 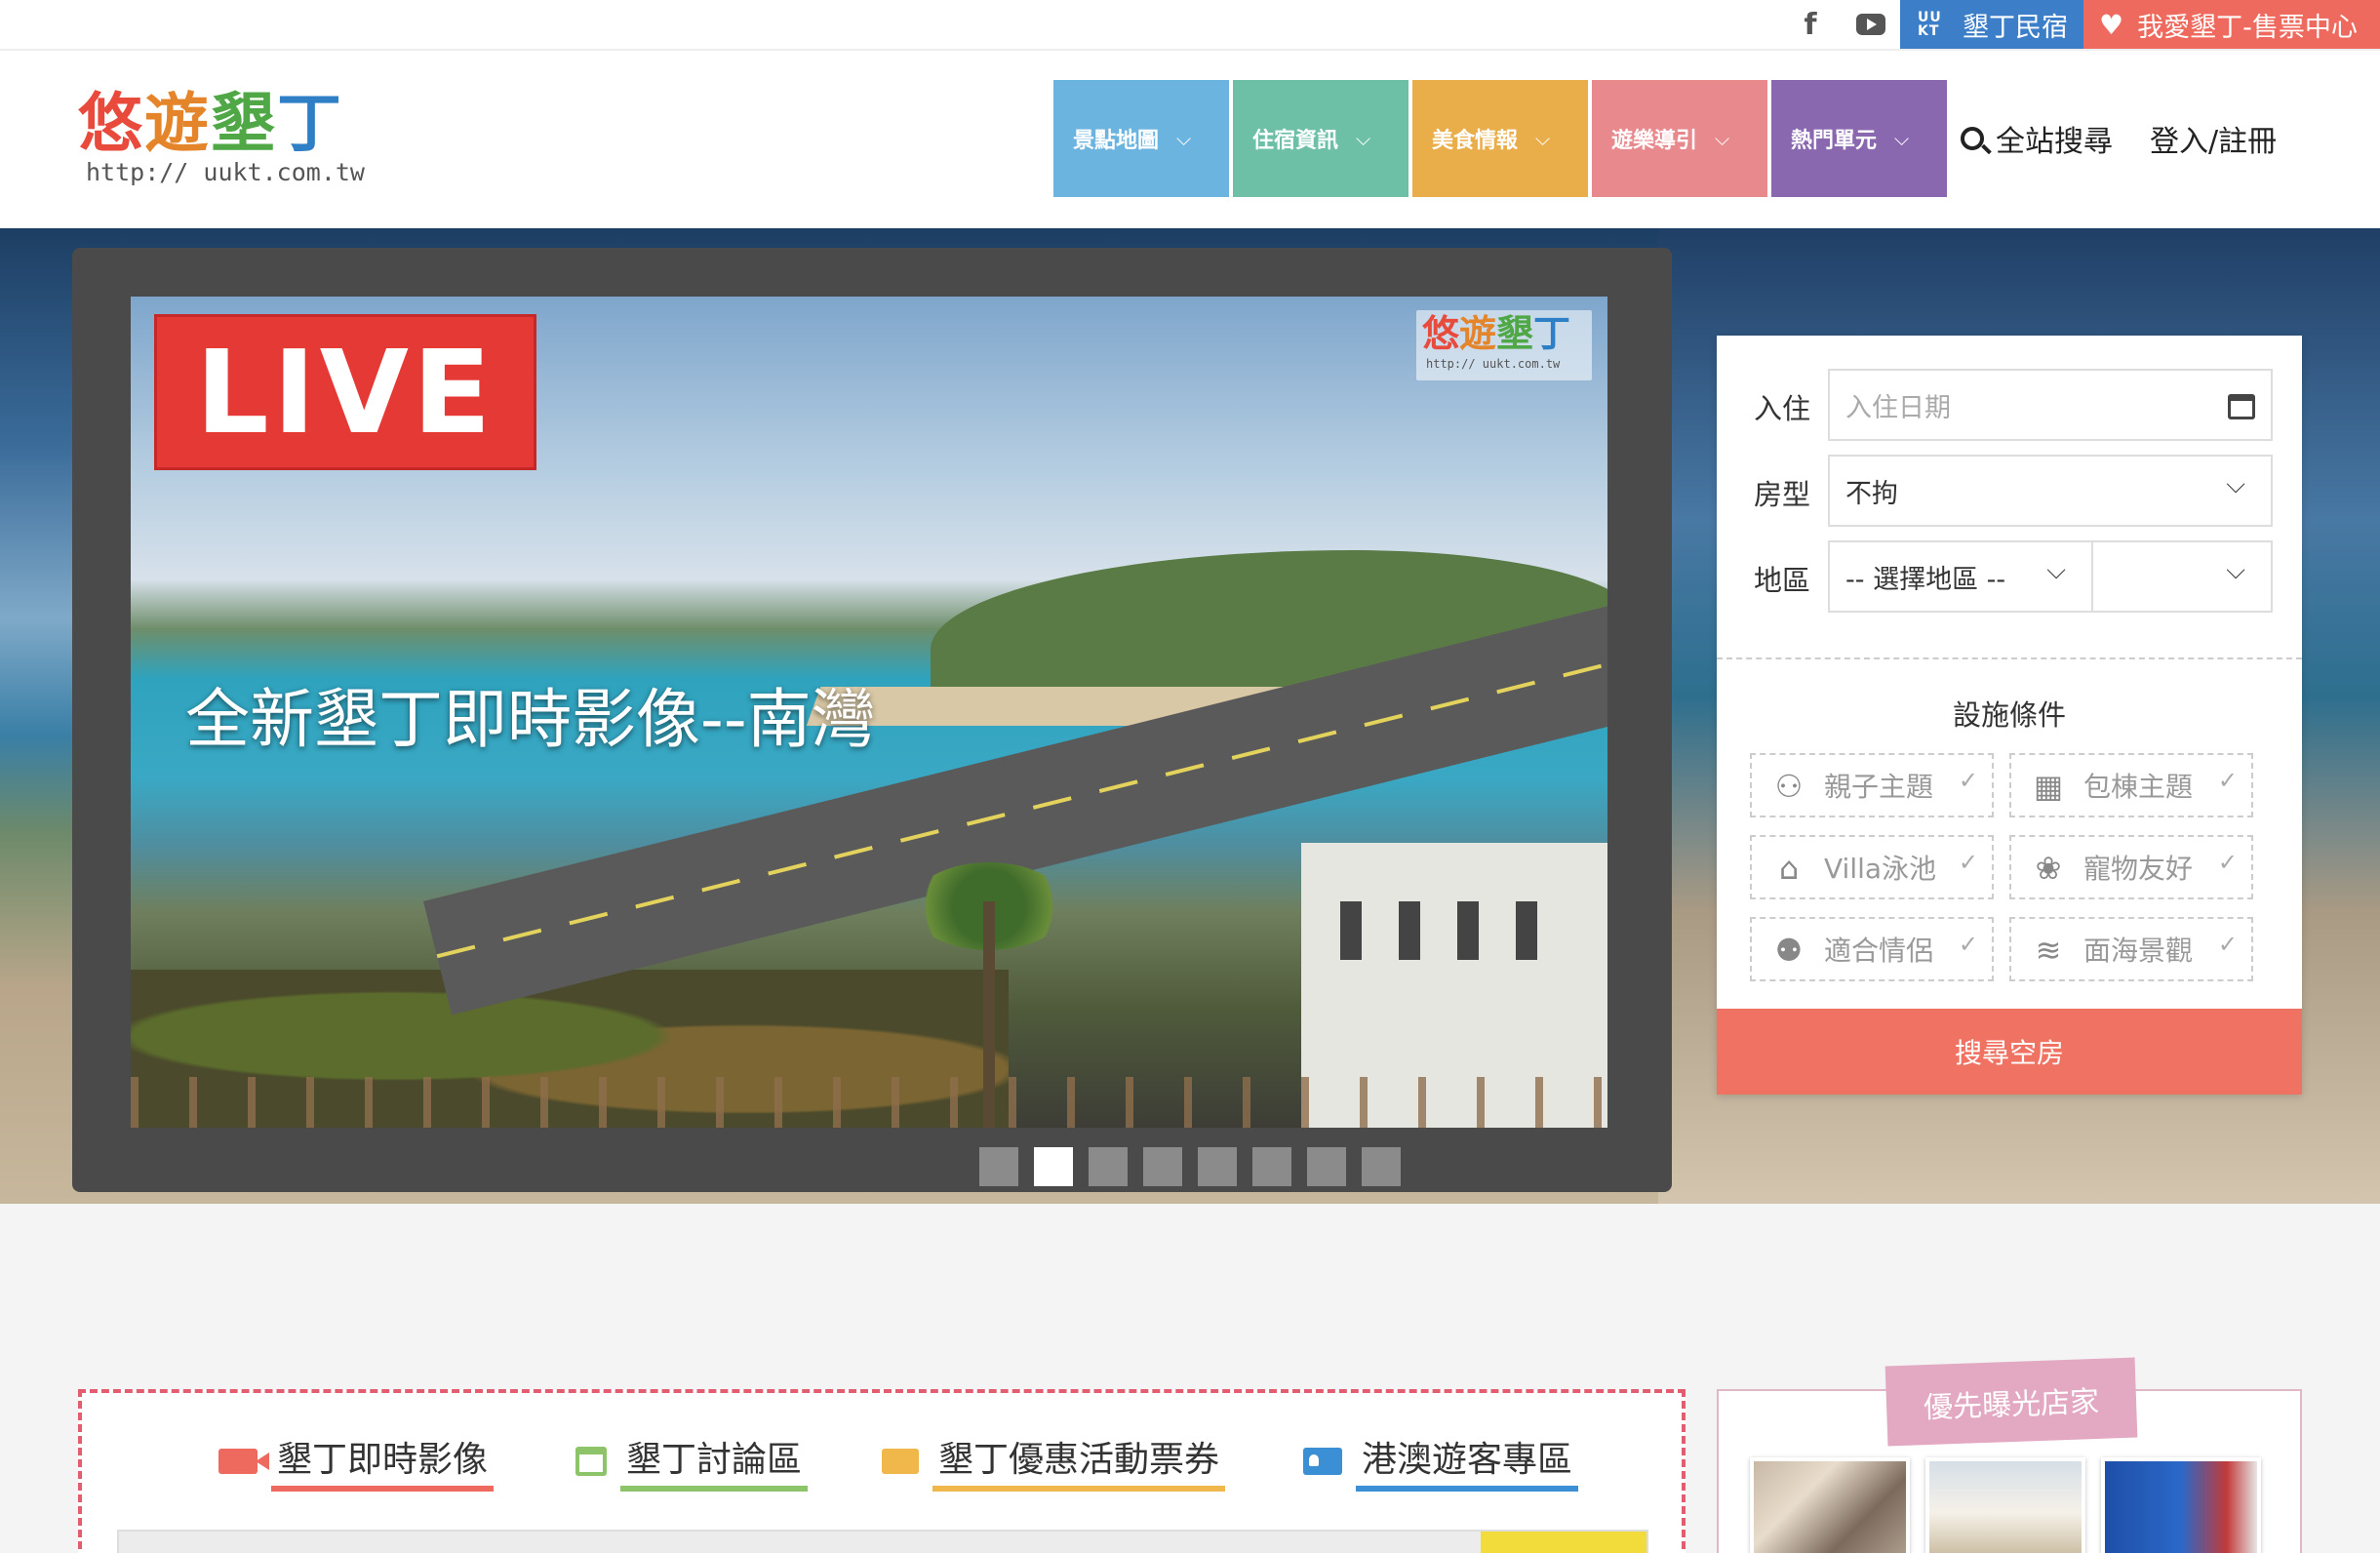 What do you see at coordinates (243, 1461) in the screenshot?
I see `video-camera-icon` at bounding box center [243, 1461].